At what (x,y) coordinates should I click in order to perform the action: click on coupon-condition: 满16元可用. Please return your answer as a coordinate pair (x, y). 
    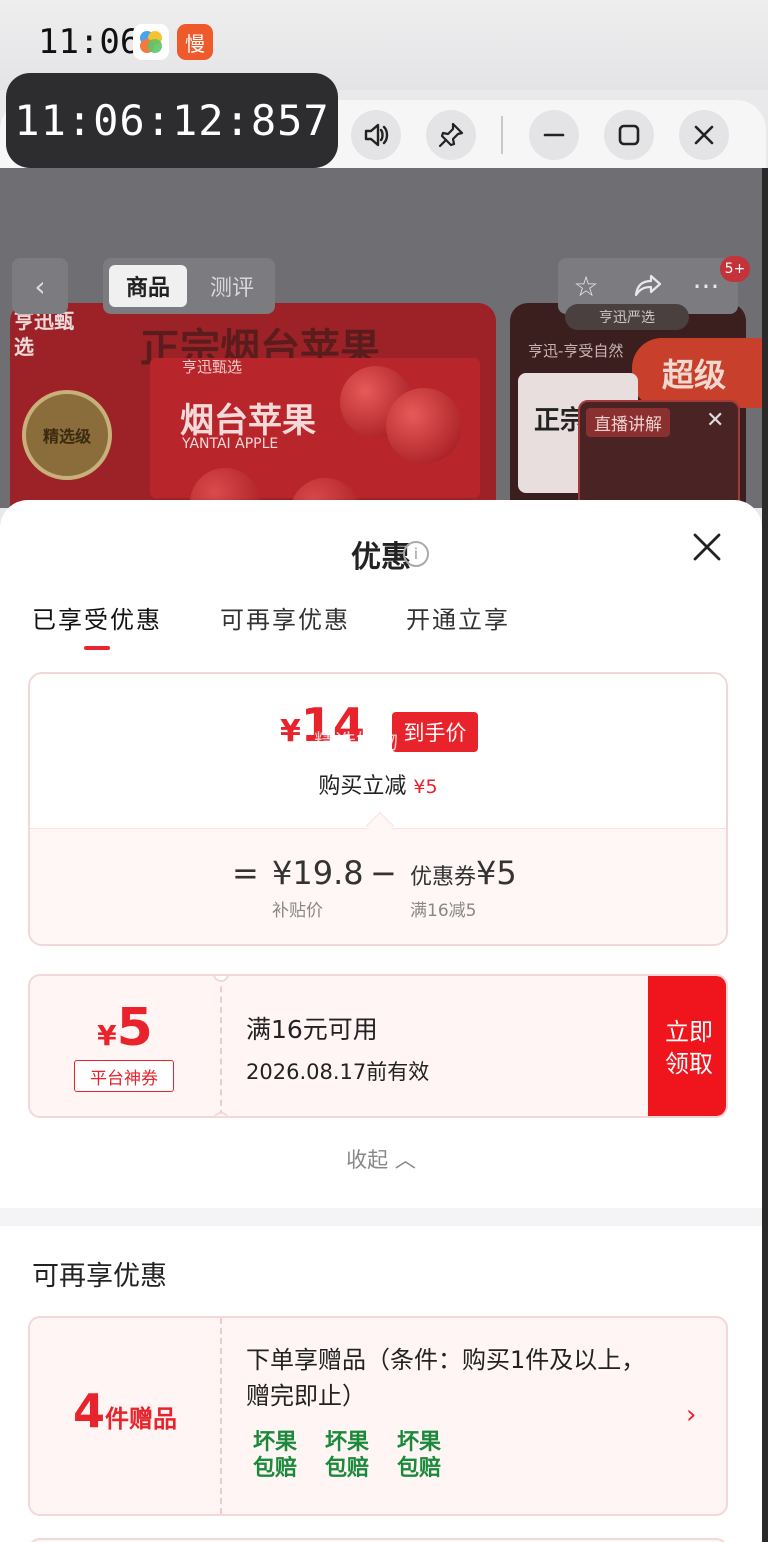
    Looking at the image, I should click on (312, 1029).